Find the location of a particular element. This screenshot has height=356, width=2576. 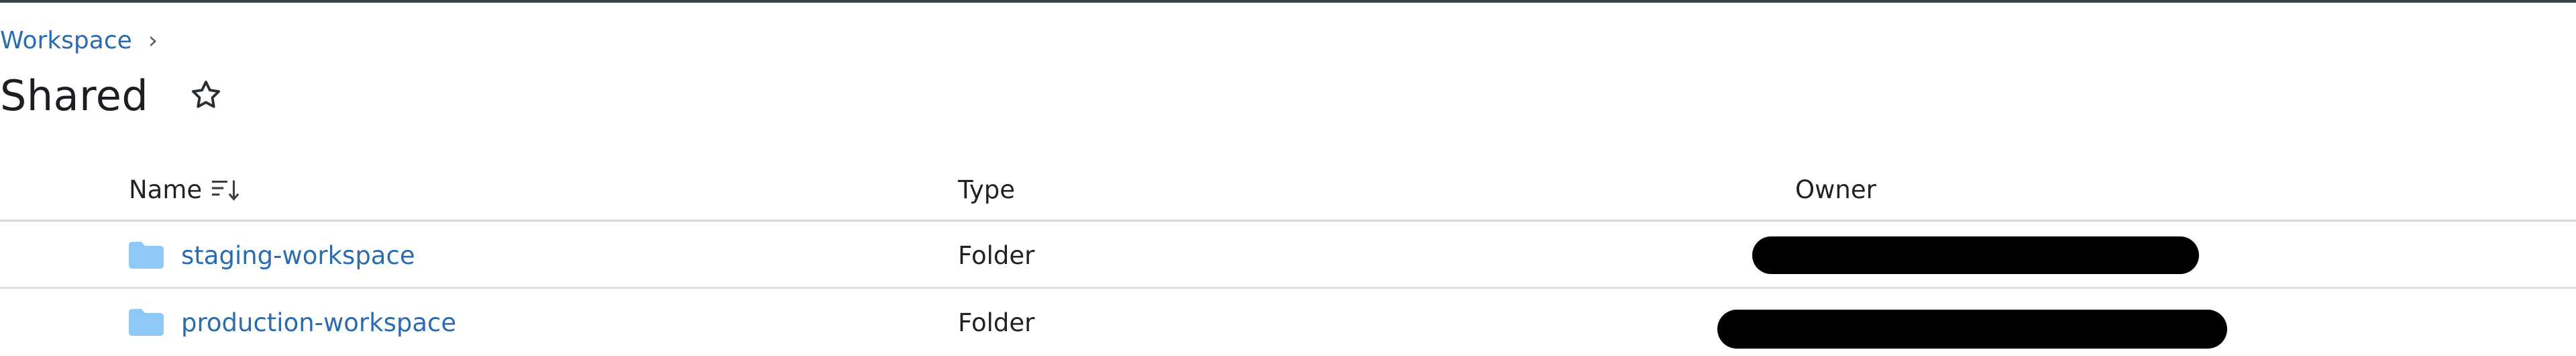

sort-lines-icon is located at coordinates (225, 190).